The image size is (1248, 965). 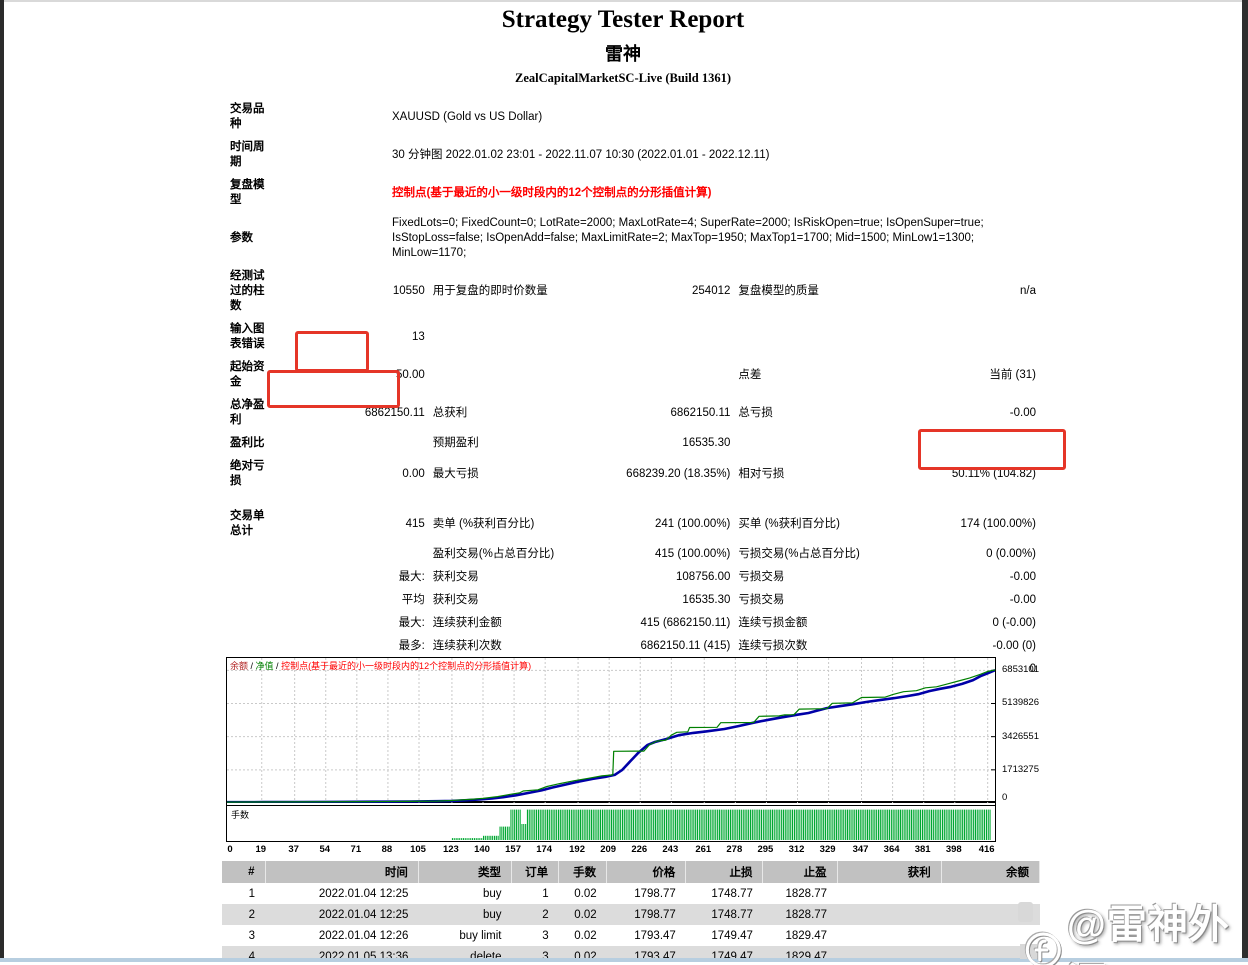 I want to click on lots-label: 手数, so click(x=240, y=815).